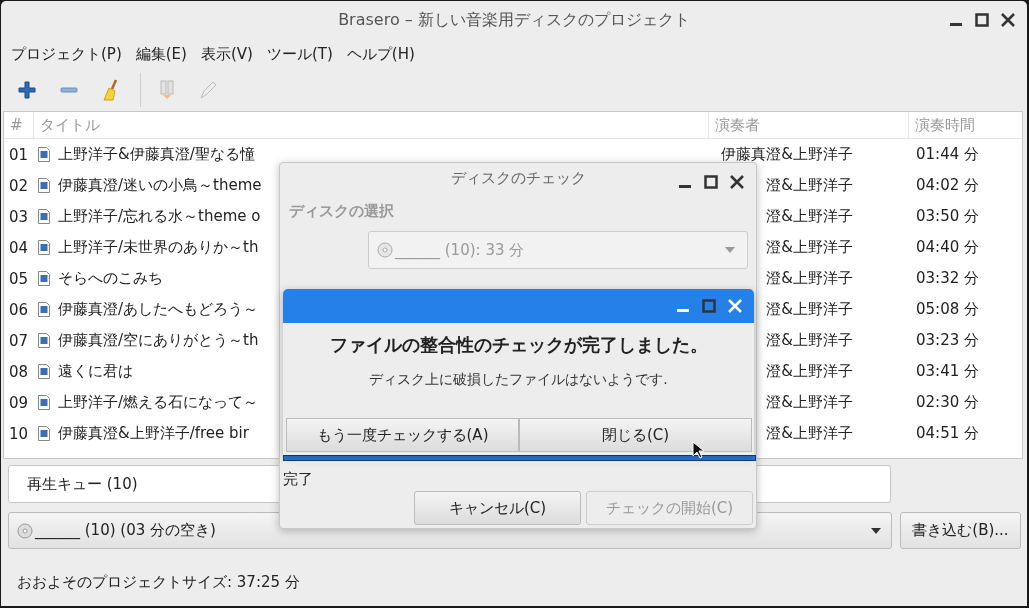 This screenshot has width=1029, height=608. I want to click on track-title: 伊藤真澄/あしたへもどろう～, so click(158, 309).